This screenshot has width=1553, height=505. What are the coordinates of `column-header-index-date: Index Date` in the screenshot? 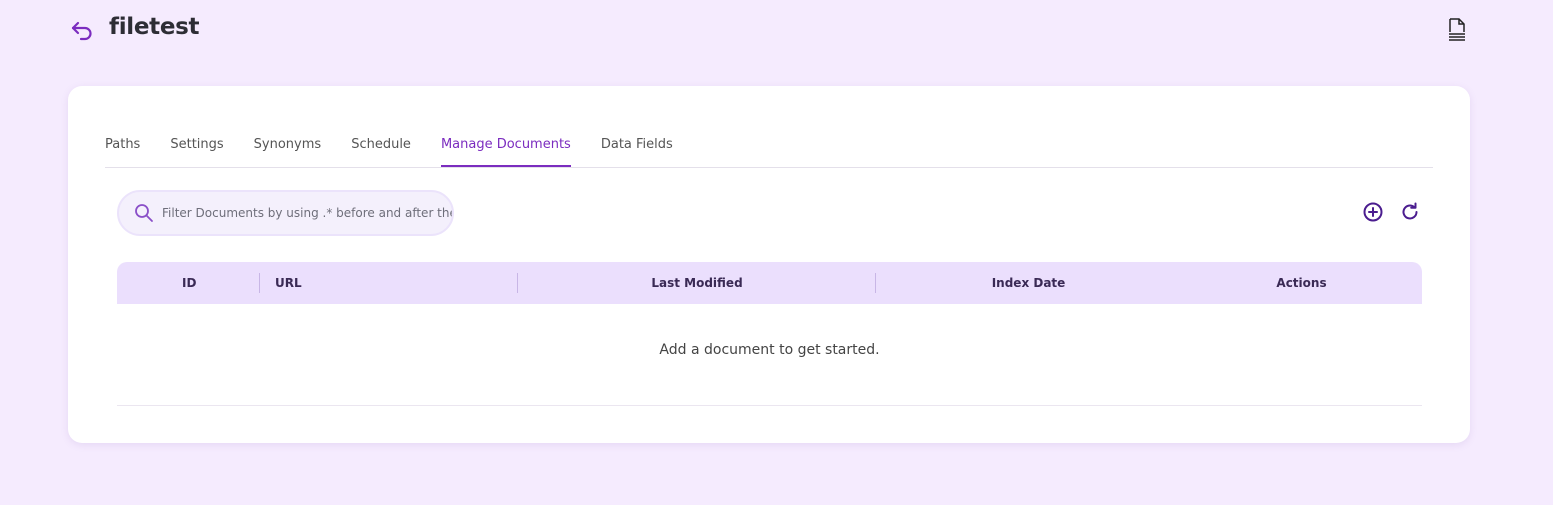 It's located at (1028, 283).